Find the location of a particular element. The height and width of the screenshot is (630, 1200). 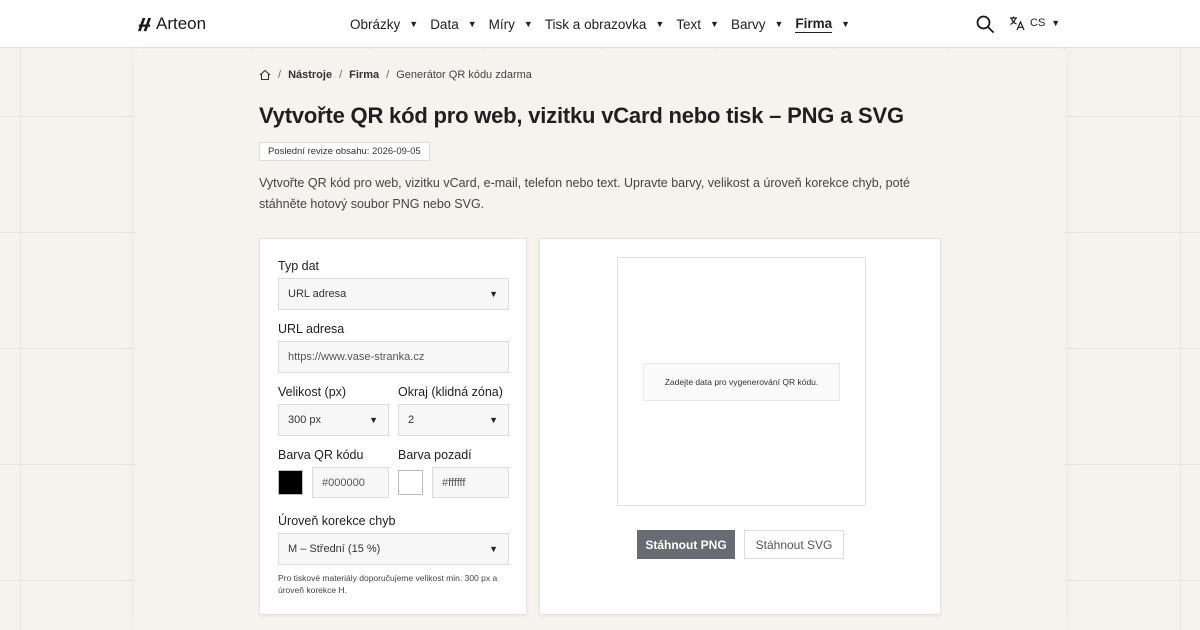

nav-item-firma: Firma ▼ is located at coordinates (822, 24).